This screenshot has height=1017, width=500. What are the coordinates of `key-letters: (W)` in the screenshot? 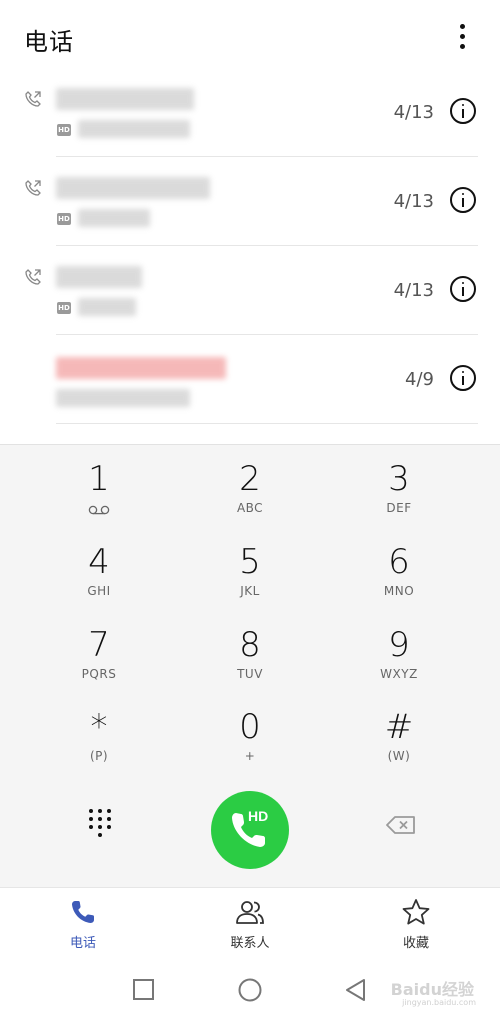 It's located at (399, 756).